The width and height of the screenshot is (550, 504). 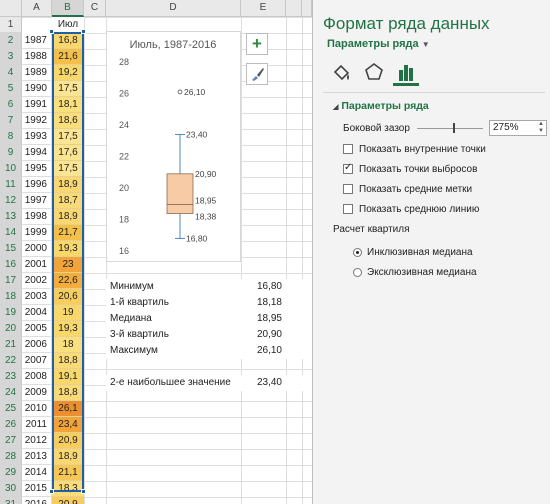 What do you see at coordinates (11, 8) in the screenshot?
I see `select-all-corner` at bounding box center [11, 8].